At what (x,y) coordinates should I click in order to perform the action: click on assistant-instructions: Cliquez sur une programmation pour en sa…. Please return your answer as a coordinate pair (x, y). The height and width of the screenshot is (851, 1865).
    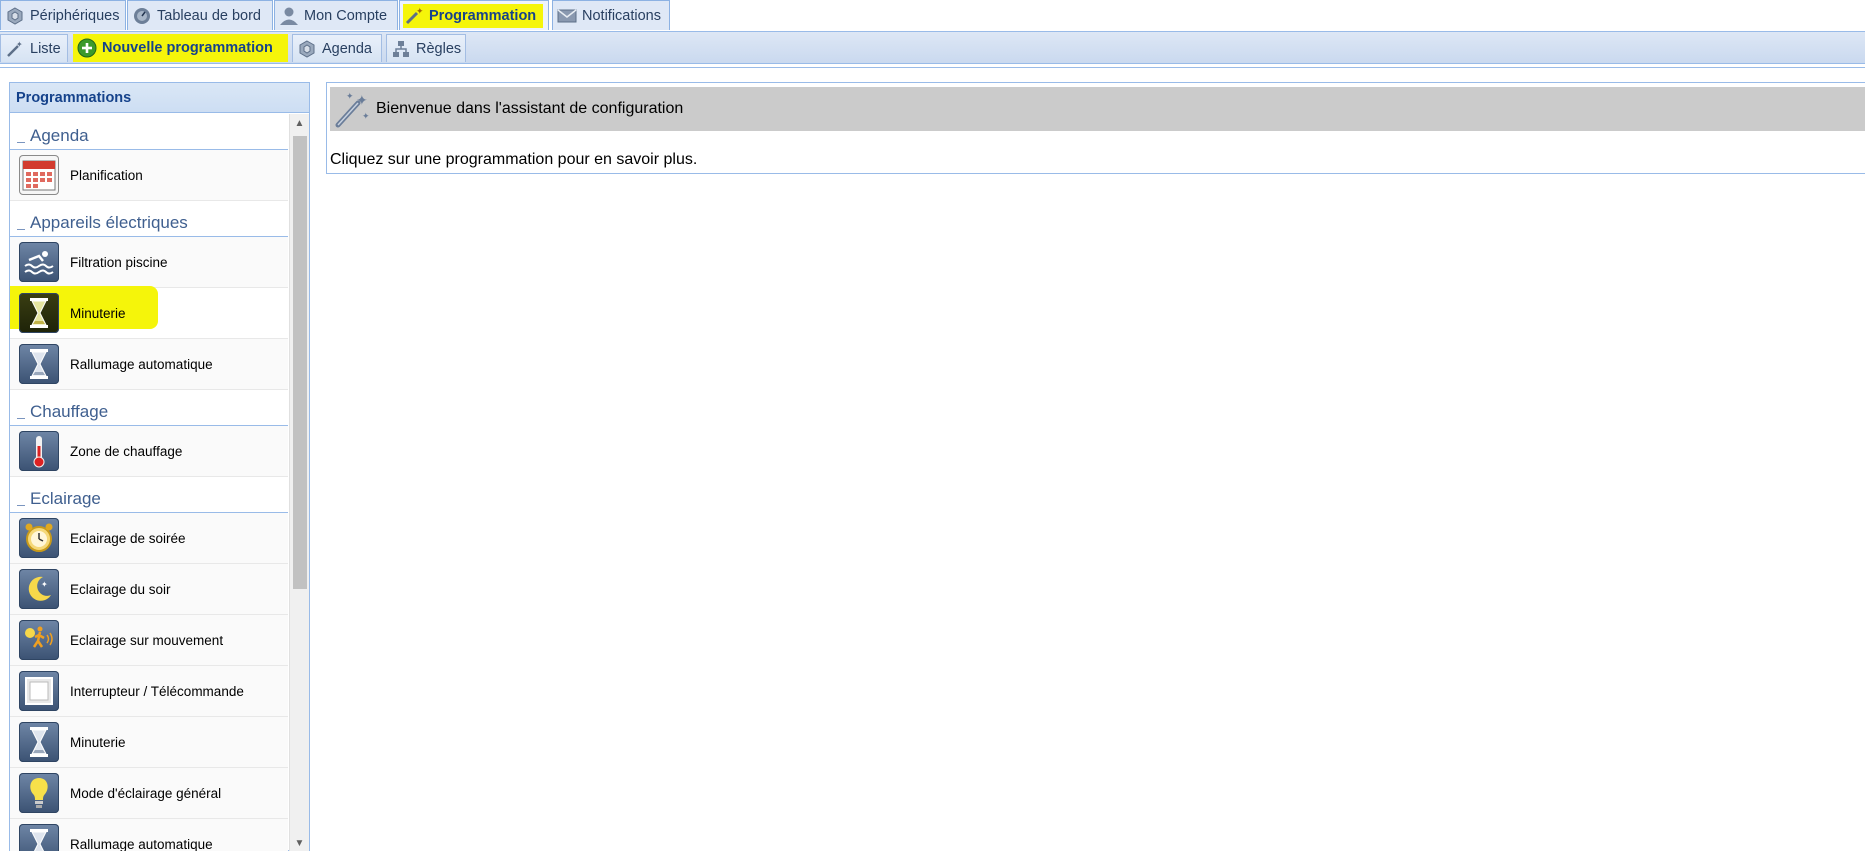
    Looking at the image, I should click on (514, 159).